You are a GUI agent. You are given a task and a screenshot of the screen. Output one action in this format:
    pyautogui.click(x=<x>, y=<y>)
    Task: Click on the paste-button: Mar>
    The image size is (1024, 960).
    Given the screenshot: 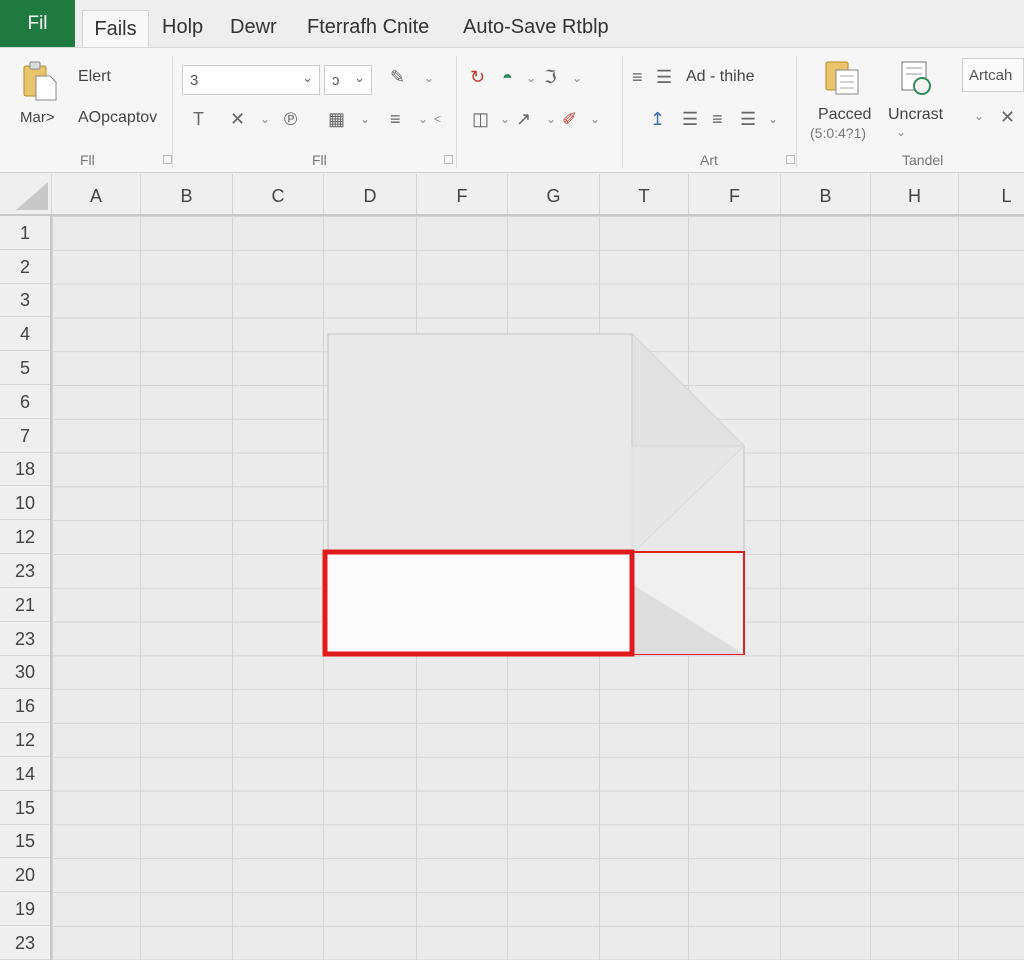 What is the action you would take?
    pyautogui.click(x=37, y=117)
    